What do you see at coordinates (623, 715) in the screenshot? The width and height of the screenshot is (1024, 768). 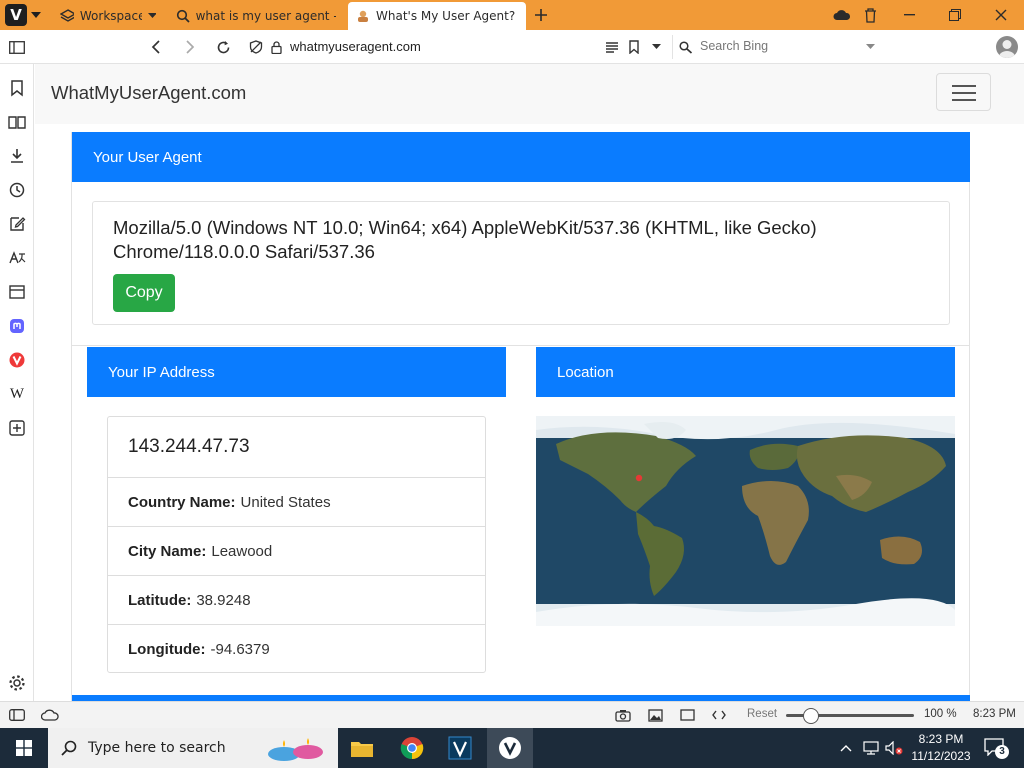 I see `capture-icon` at bounding box center [623, 715].